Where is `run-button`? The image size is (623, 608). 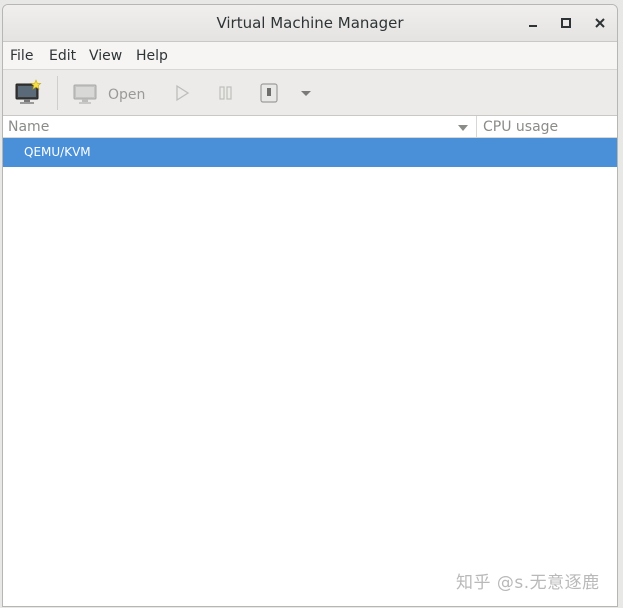
run-button is located at coordinates (182, 93).